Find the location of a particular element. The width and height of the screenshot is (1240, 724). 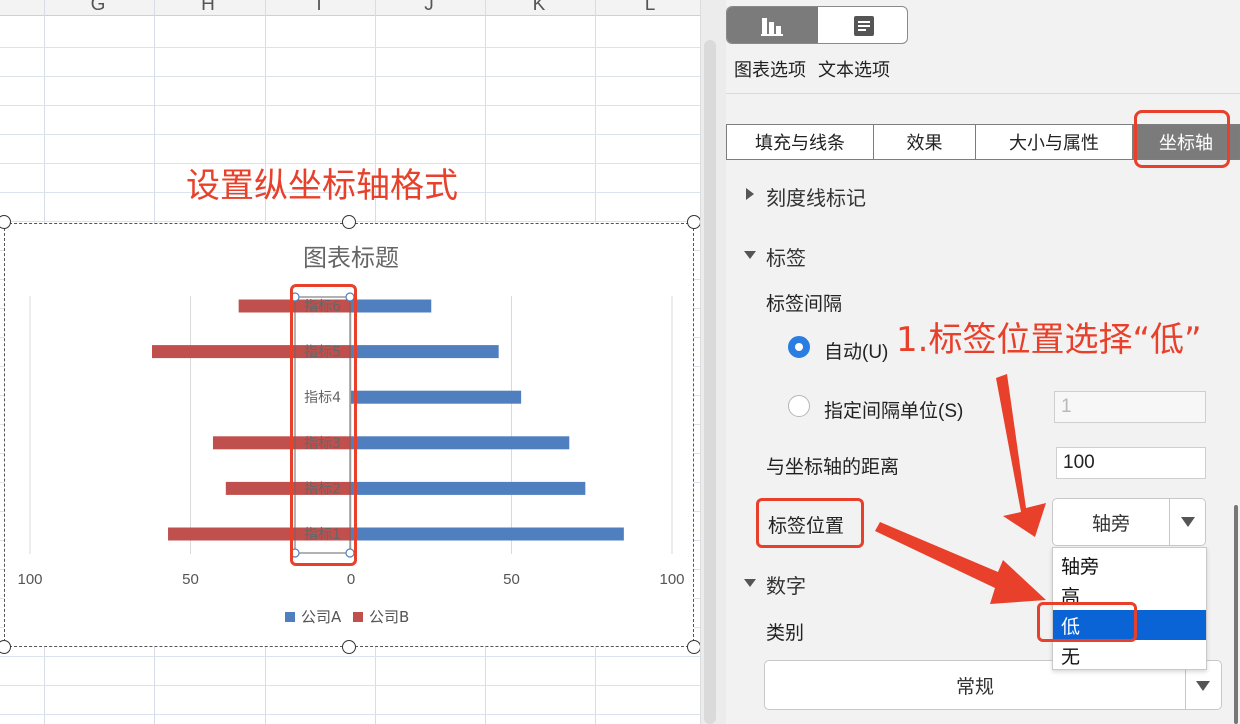

resize-handle-bottom is located at coordinates (349, 647).